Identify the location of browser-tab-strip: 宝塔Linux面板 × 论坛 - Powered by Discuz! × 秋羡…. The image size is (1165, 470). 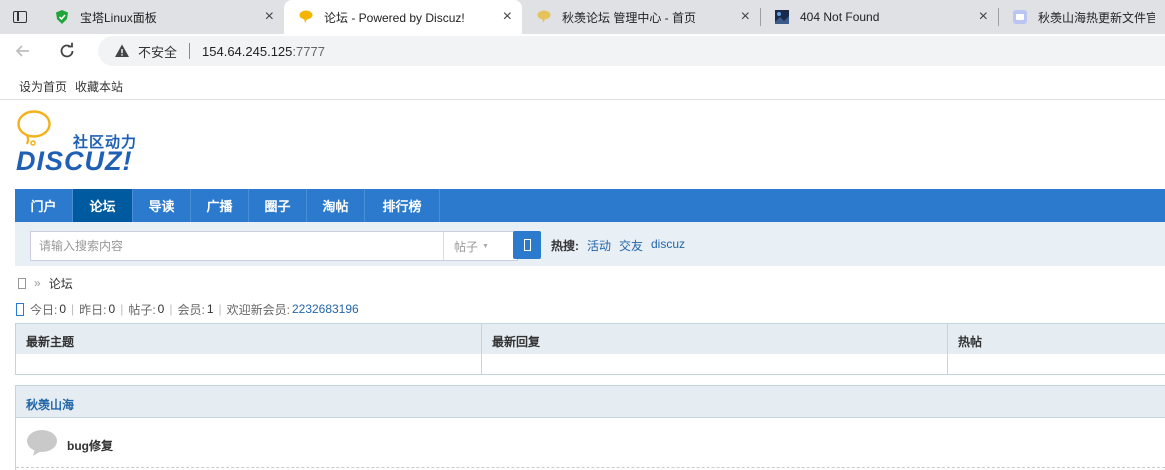
(582, 17).